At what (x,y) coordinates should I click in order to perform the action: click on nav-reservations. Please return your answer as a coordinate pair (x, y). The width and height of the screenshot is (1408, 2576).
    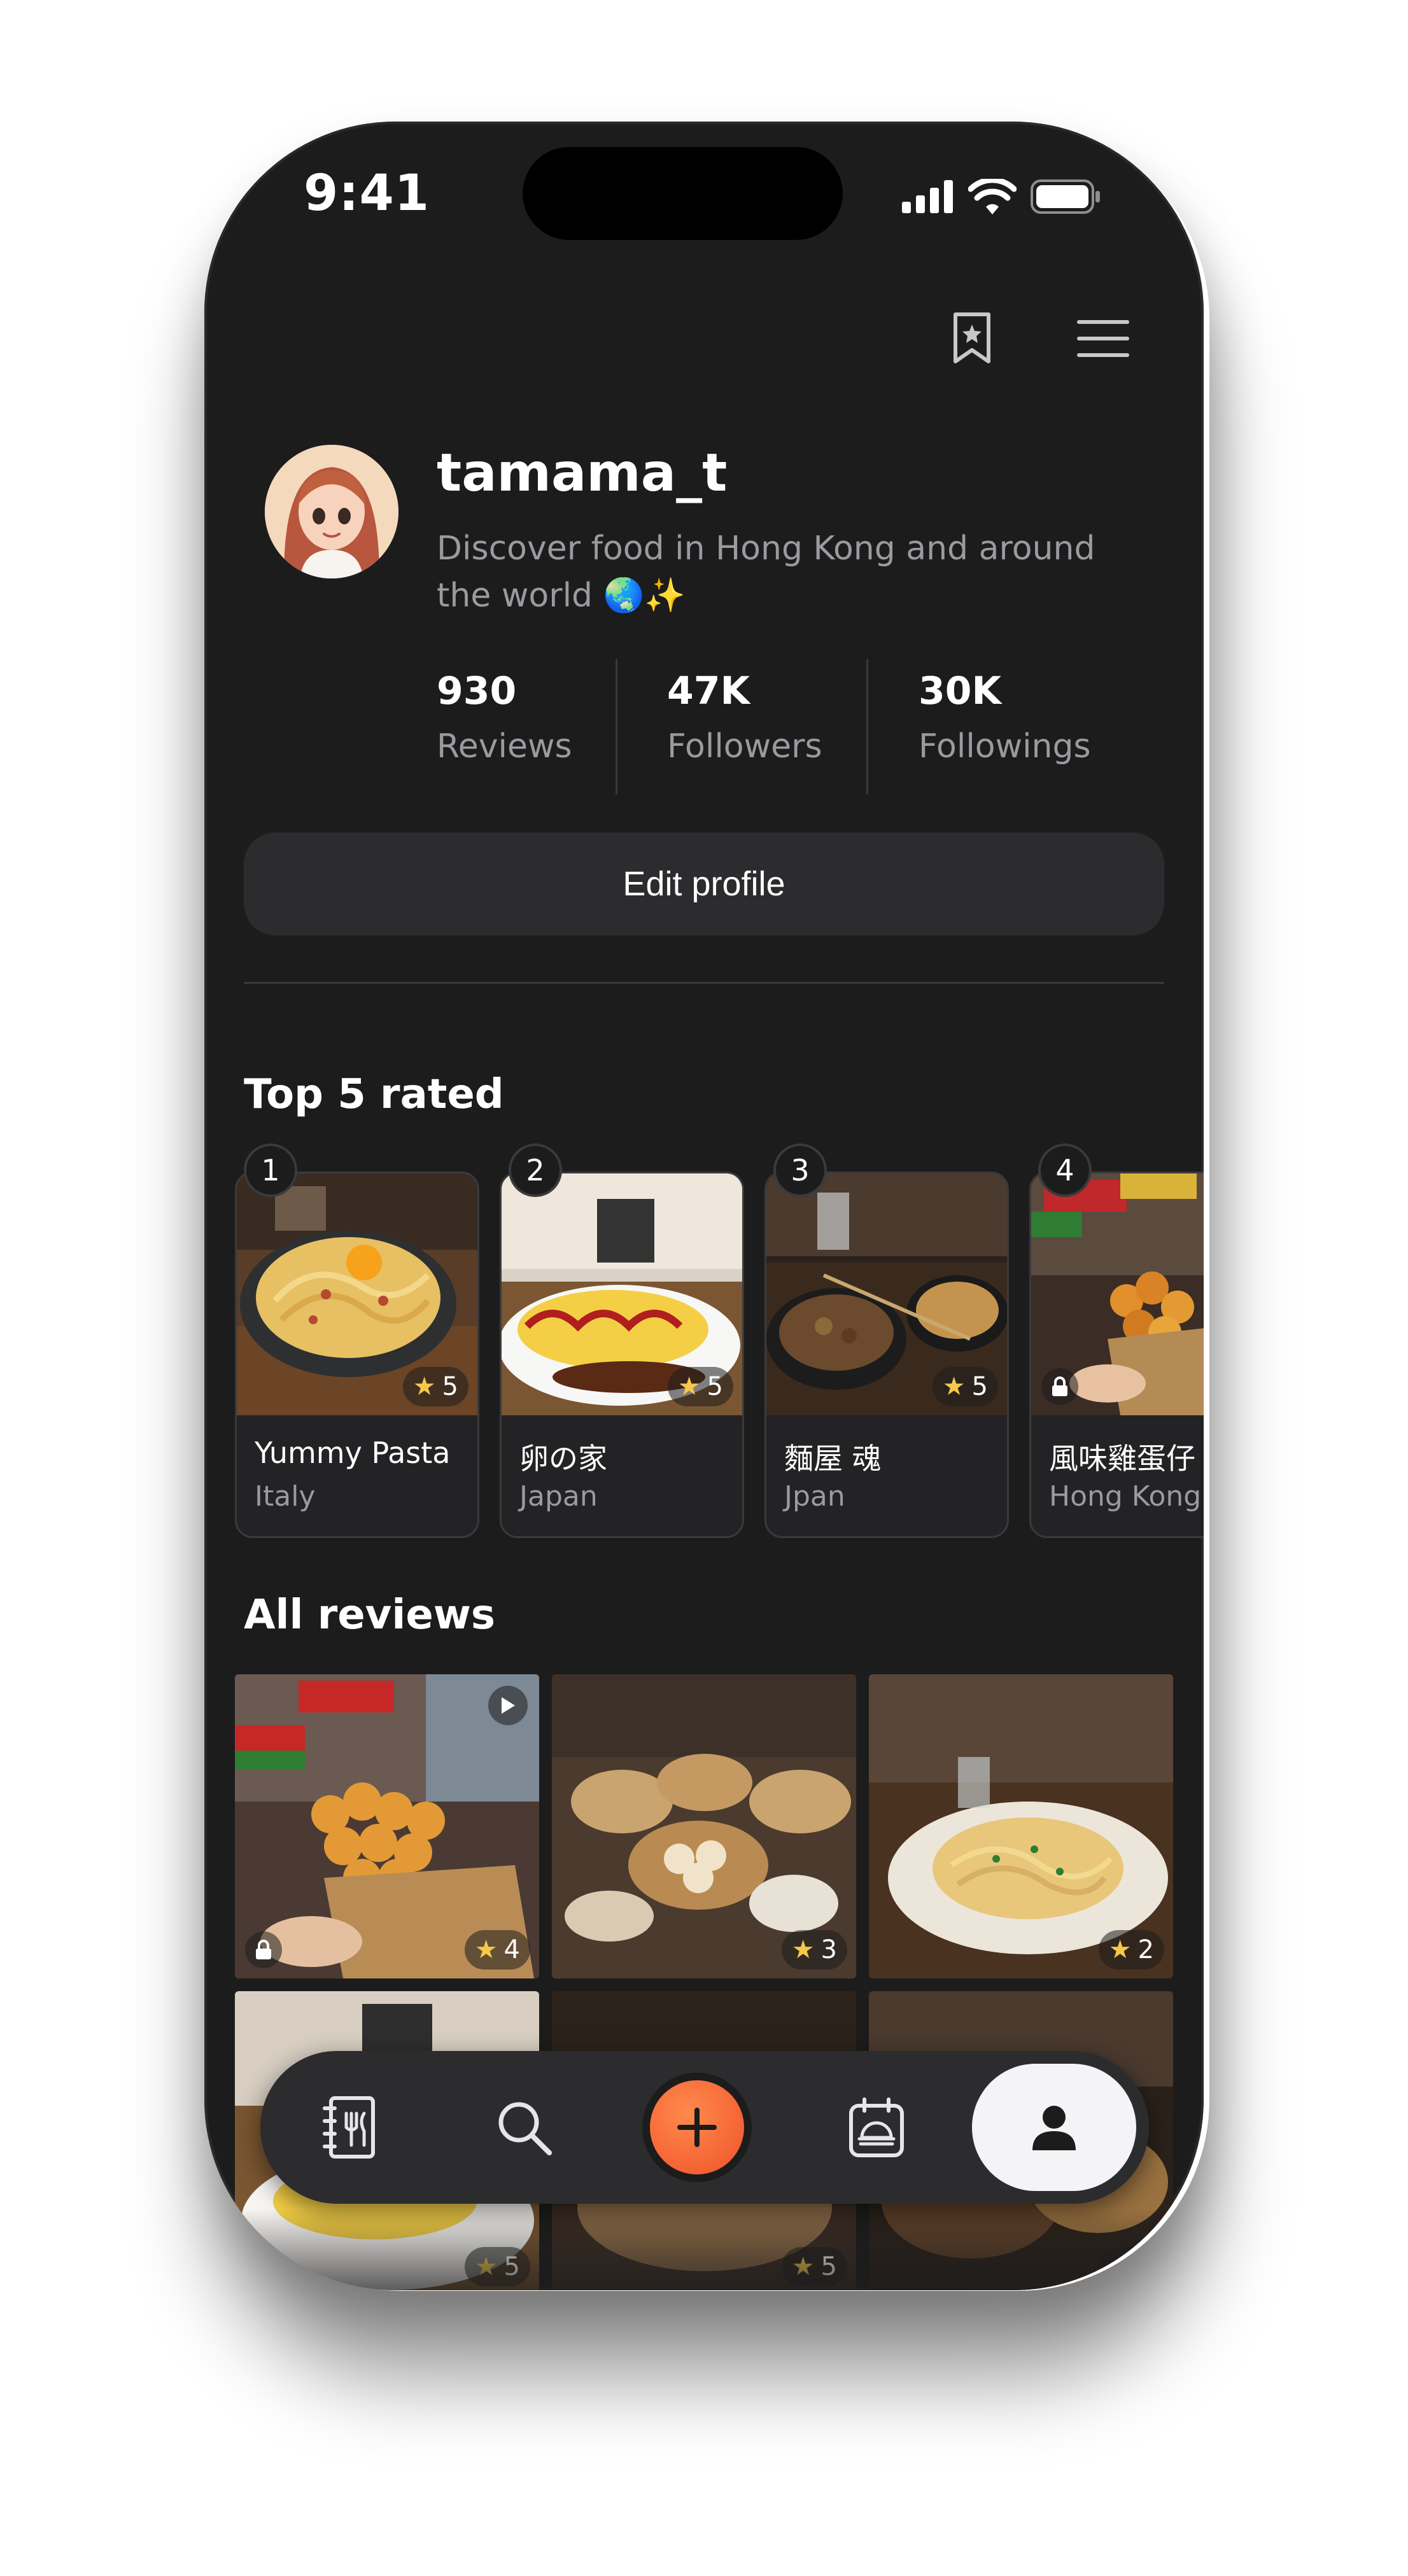
    Looking at the image, I should click on (876, 2127).